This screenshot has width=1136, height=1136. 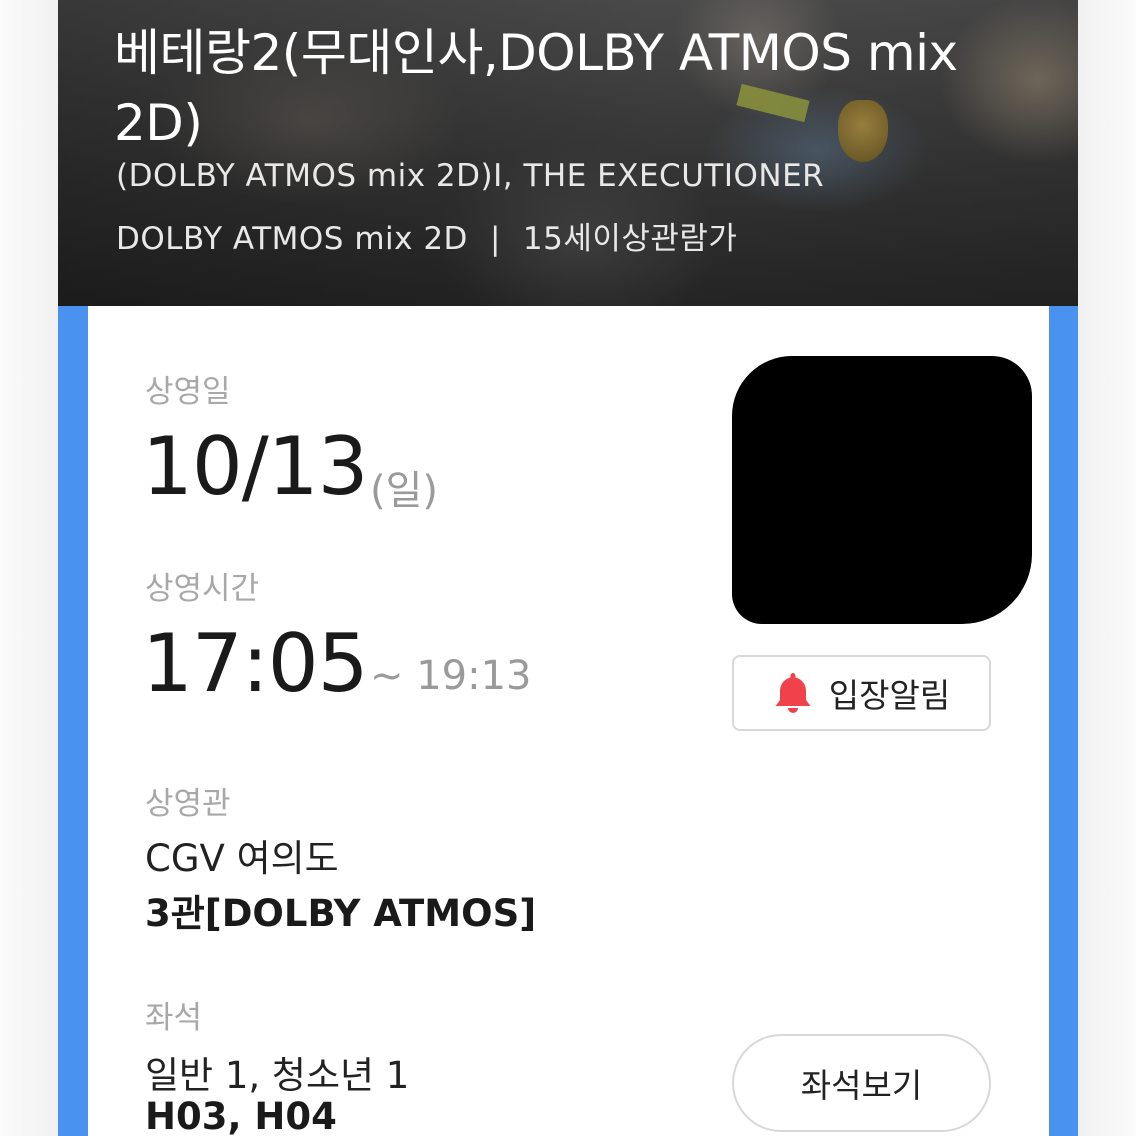 I want to click on seat-types: 일반 1, 청소년 1, so click(x=277, y=1075).